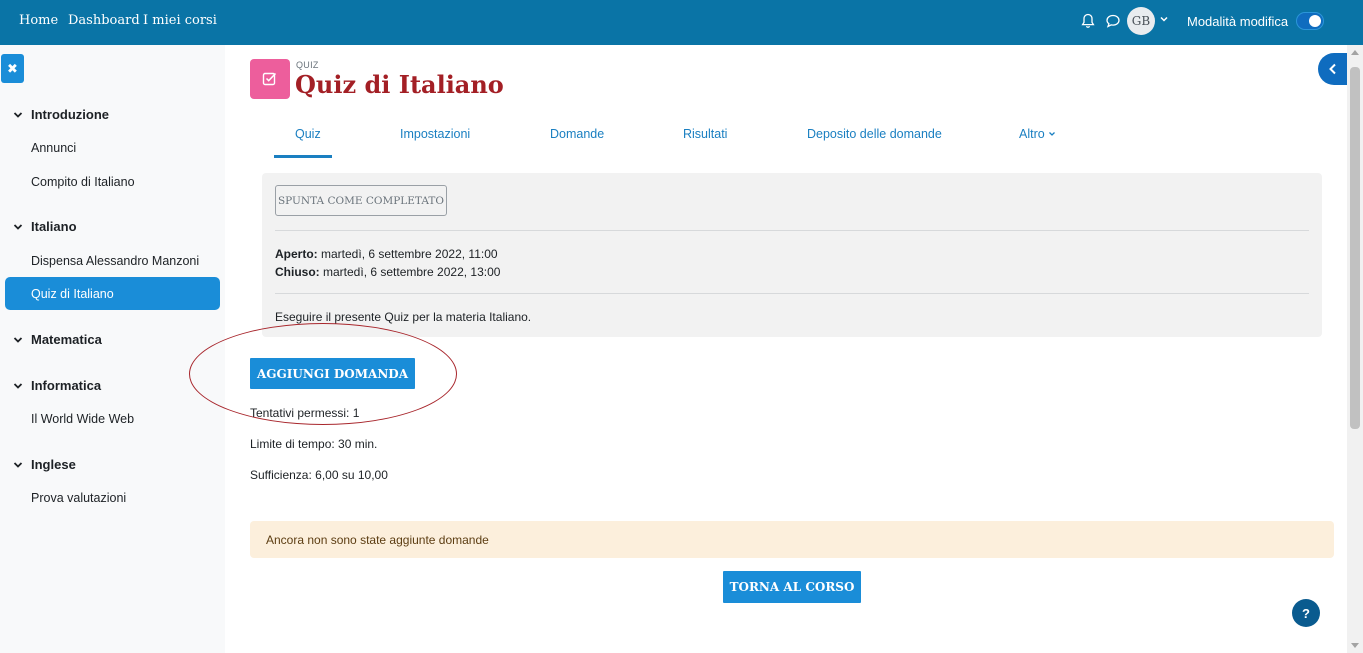 This screenshot has height=653, width=1363. What do you see at coordinates (270, 79) in the screenshot?
I see `quiz-activity-icon` at bounding box center [270, 79].